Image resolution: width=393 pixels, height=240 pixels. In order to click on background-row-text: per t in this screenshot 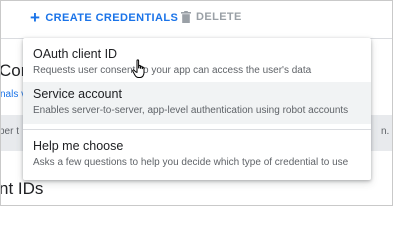, I will do `click(10, 131)`.